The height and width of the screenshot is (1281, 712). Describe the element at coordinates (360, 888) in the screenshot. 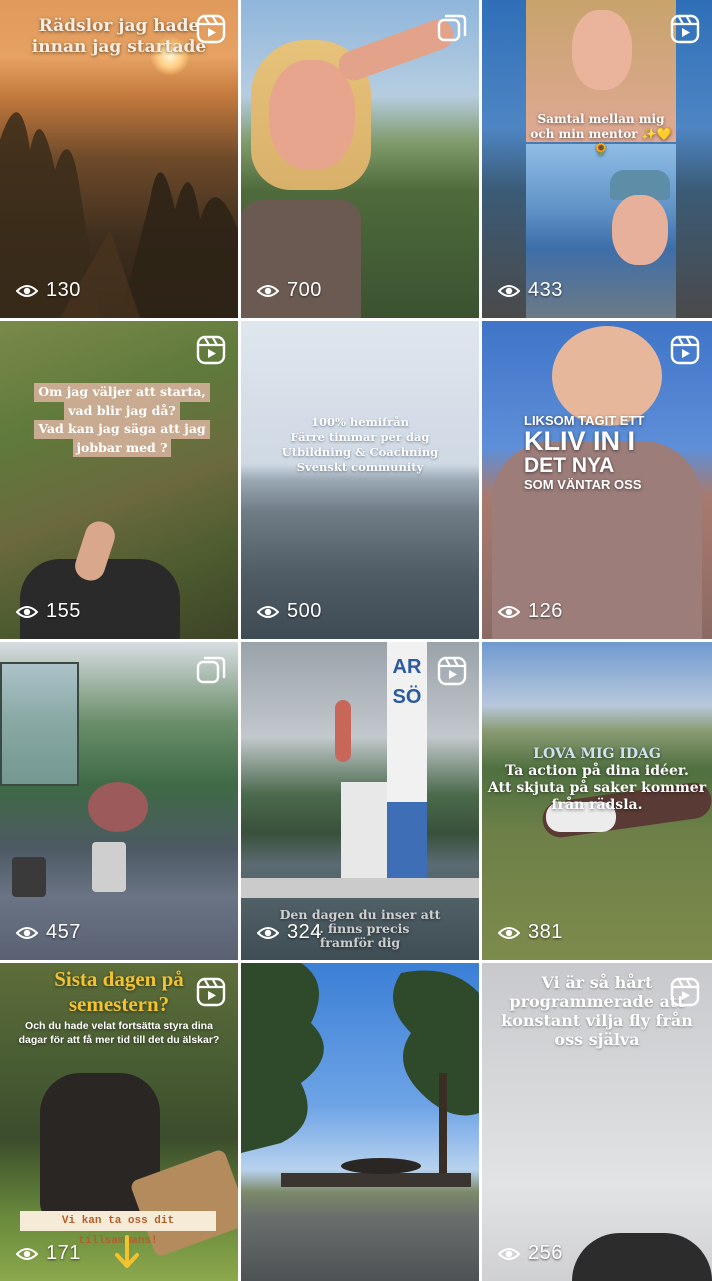

I see `pier-shape` at that location.